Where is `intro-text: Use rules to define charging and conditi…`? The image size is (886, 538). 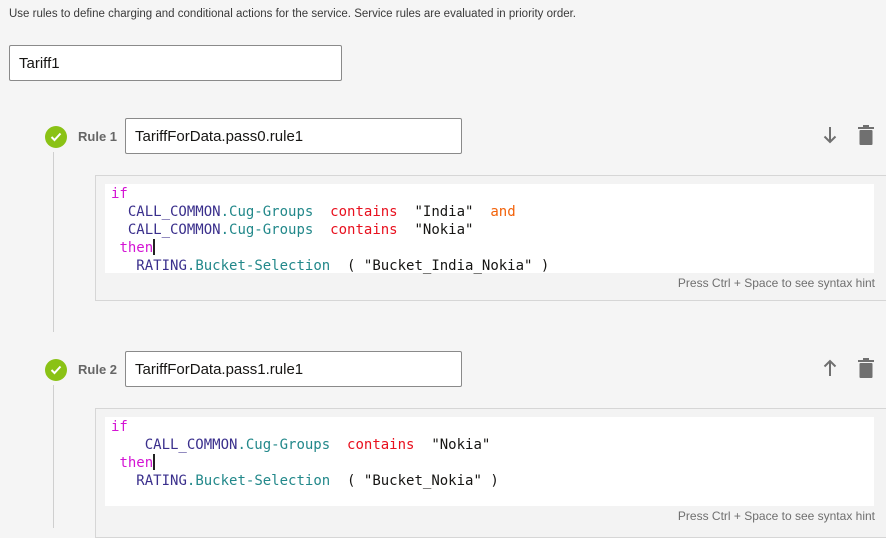 intro-text: Use rules to define charging and conditi… is located at coordinates (292, 14).